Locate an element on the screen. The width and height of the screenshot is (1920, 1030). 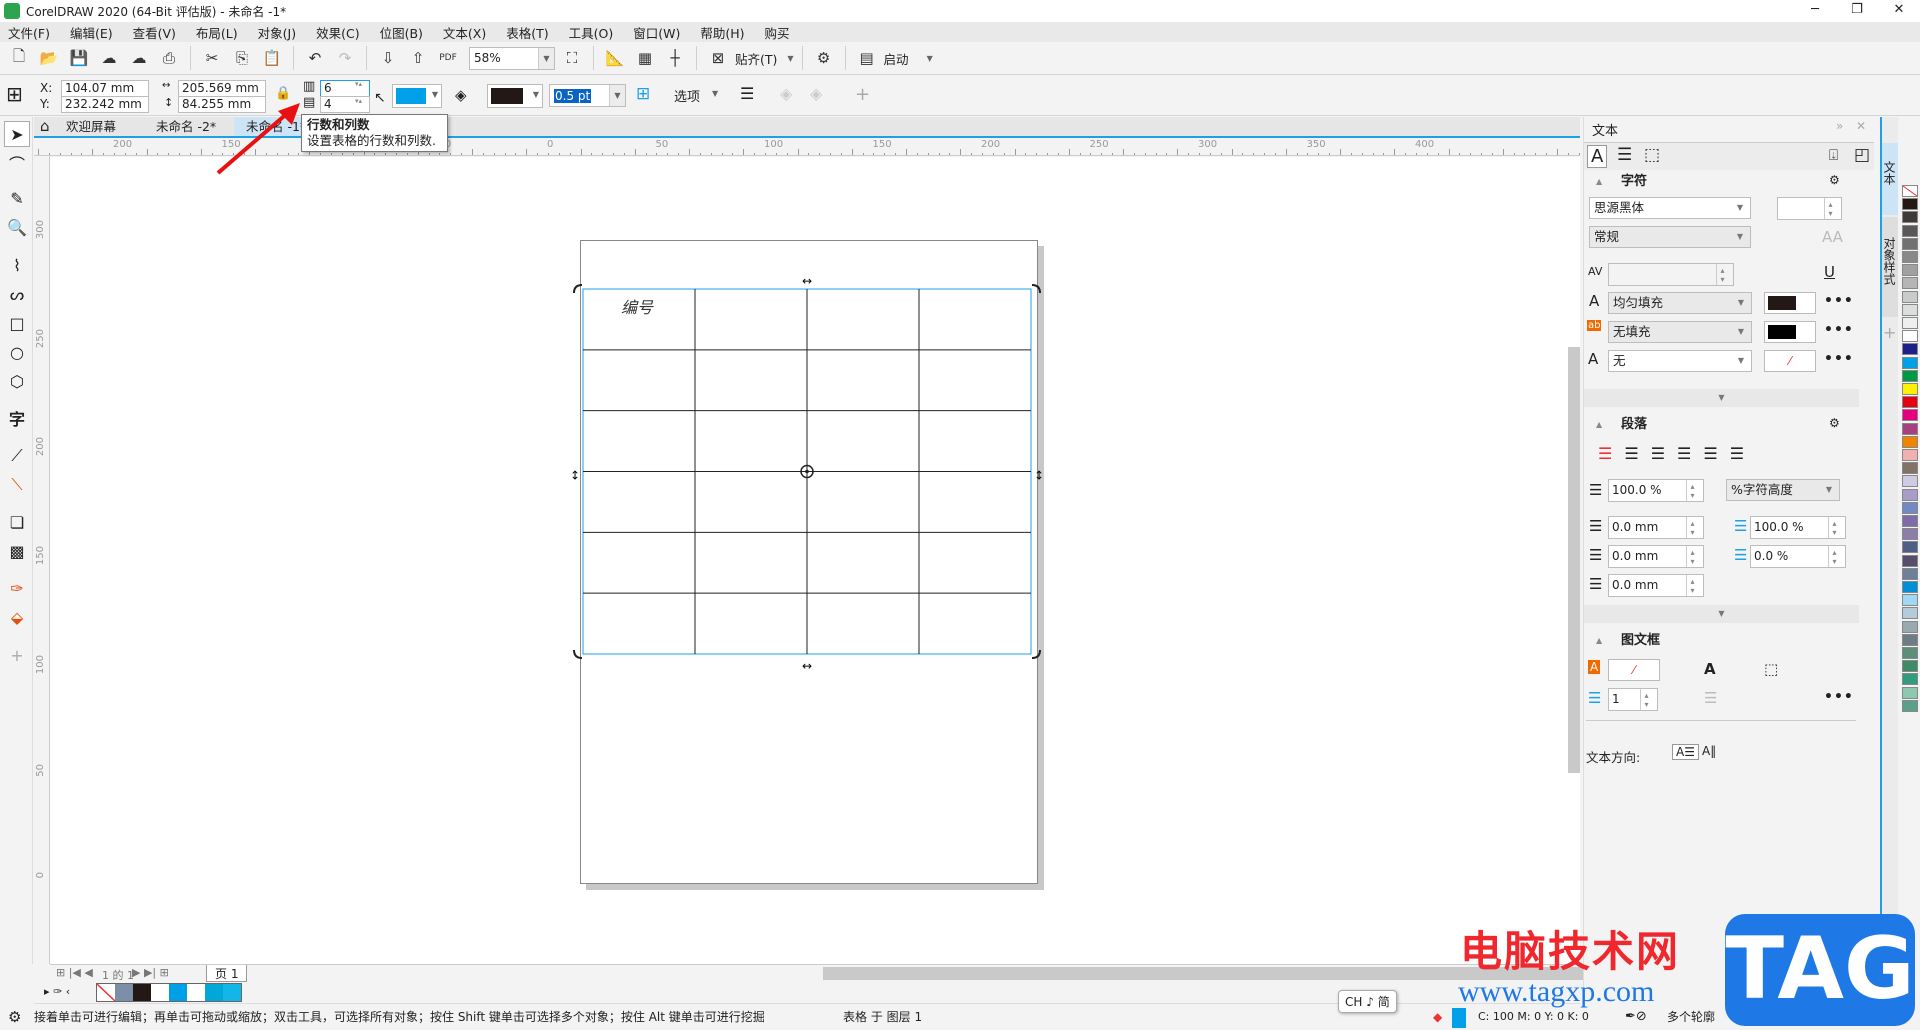
font-select: 思源黑体 ▼ is located at coordinates (1670, 208).